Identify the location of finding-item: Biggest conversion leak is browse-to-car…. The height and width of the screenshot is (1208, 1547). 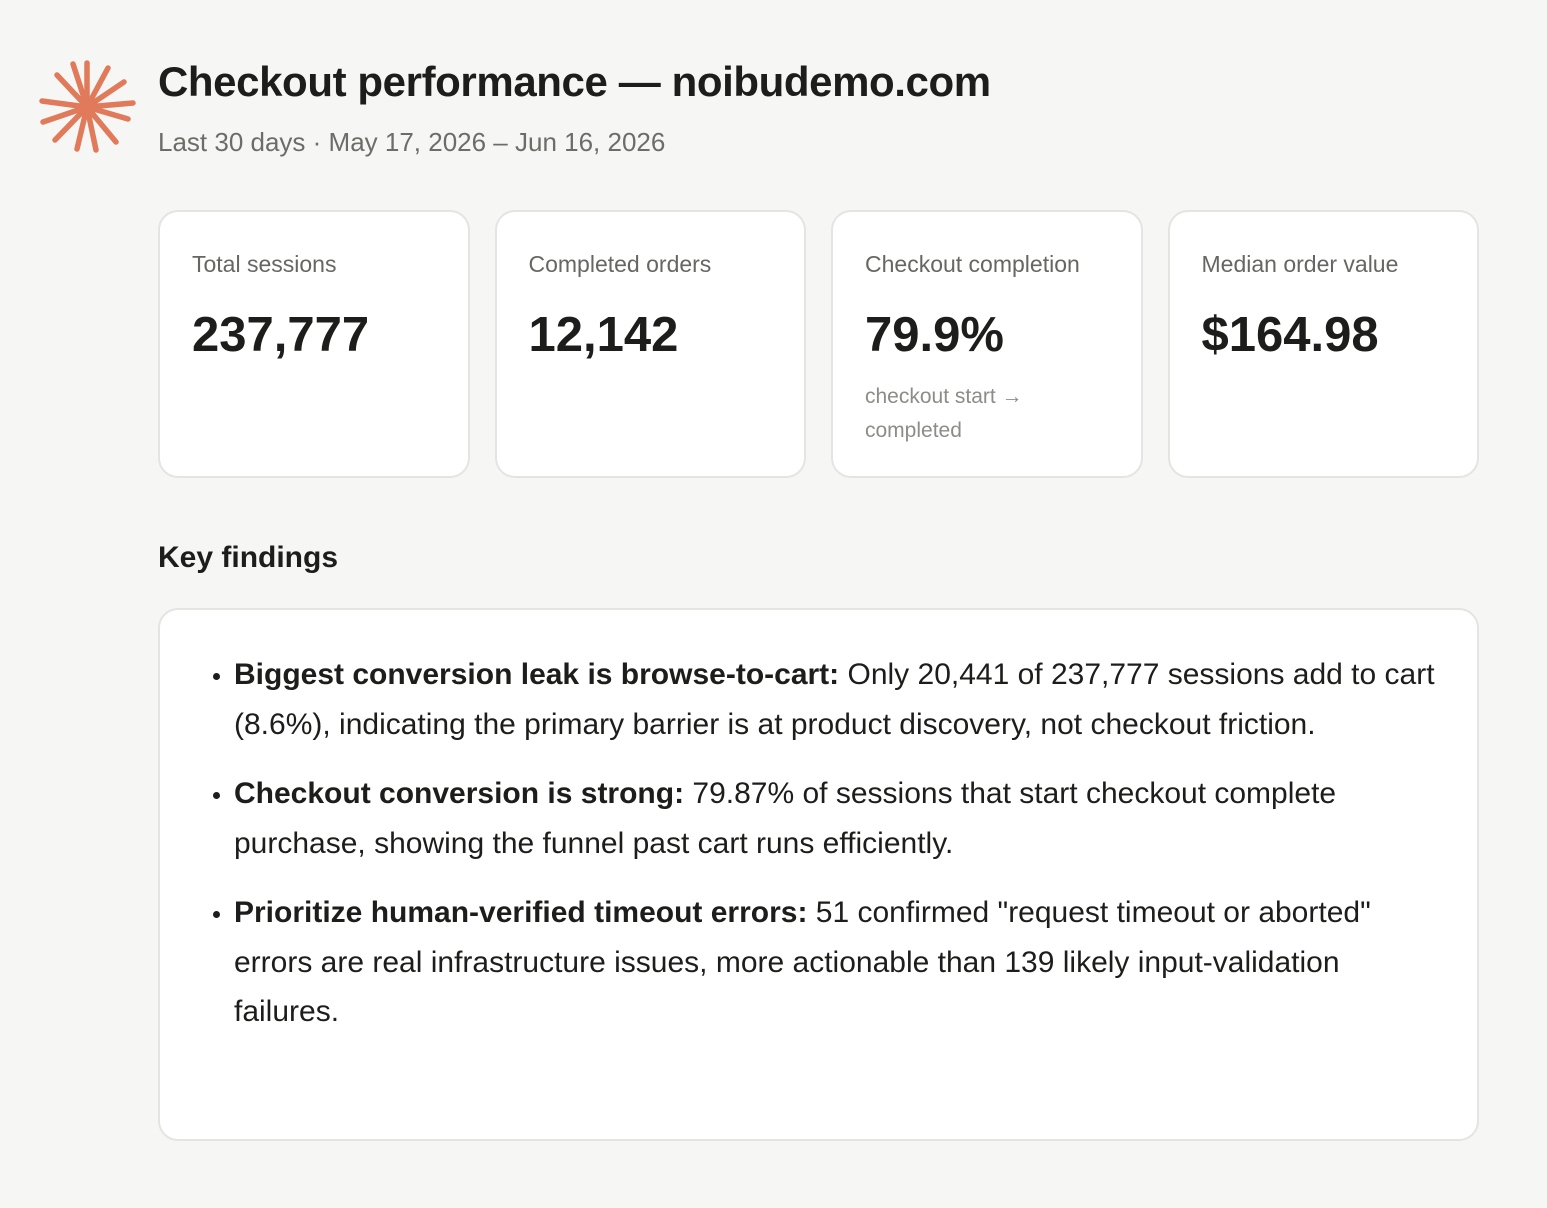
(835, 699).